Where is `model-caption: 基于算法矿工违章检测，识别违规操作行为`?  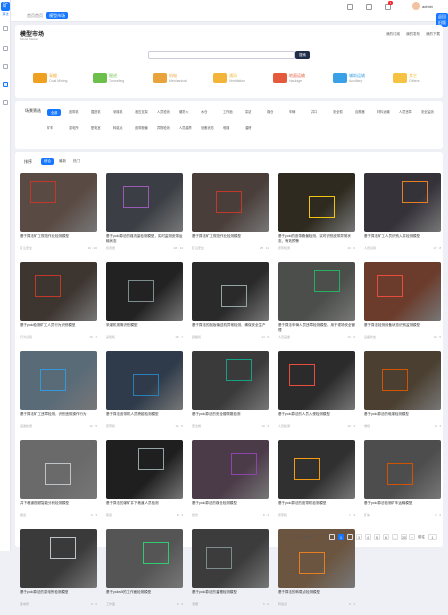
model-caption: 基于算法矿工违章检测，识别违规操作行为 is located at coordinates (58, 417).